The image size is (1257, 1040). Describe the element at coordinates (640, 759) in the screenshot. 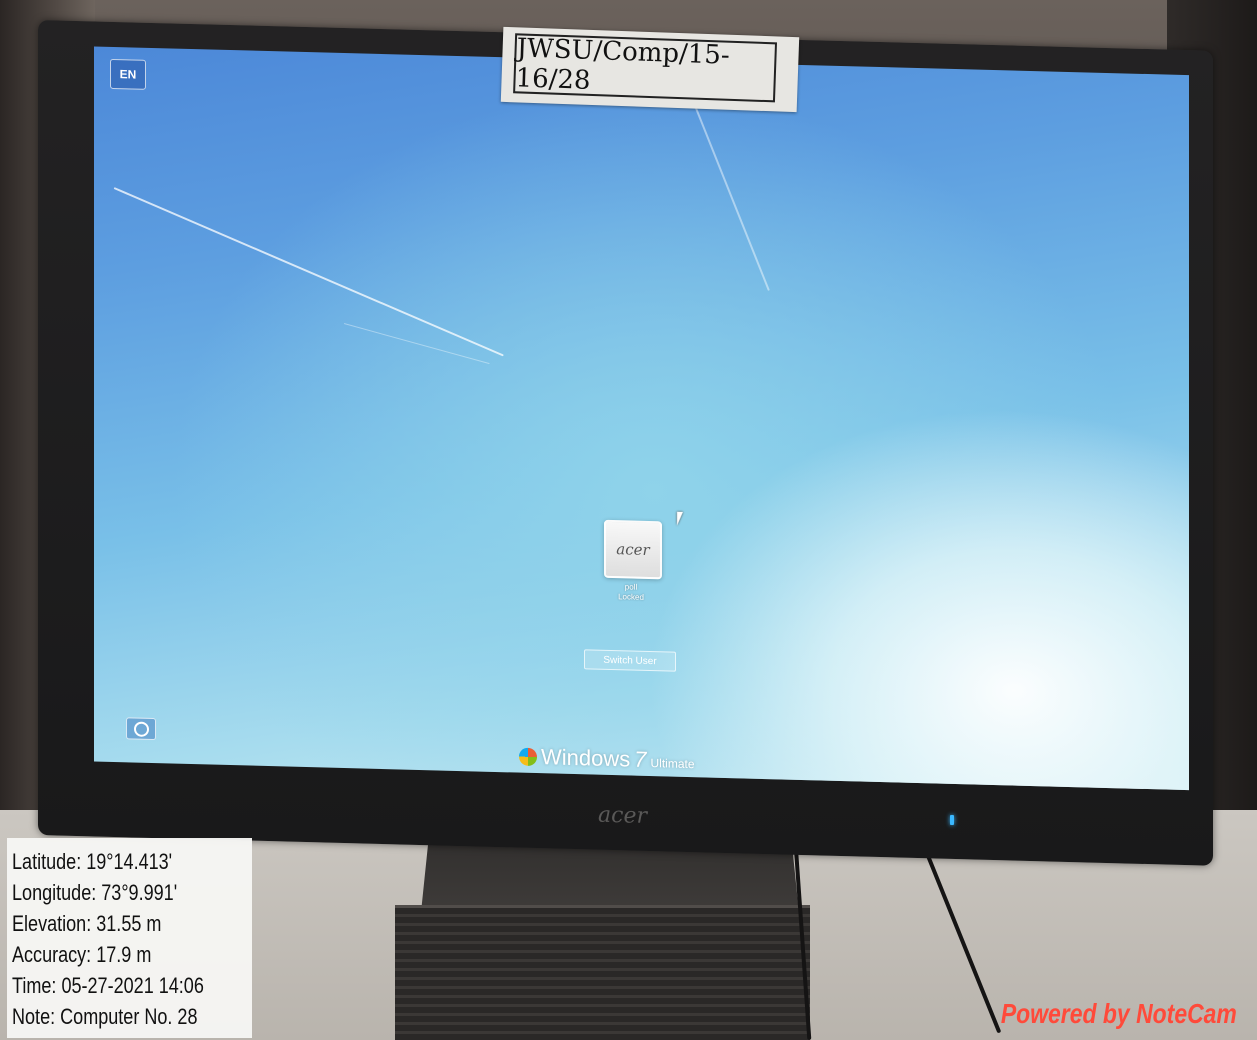

I see `os-version: 7` at that location.